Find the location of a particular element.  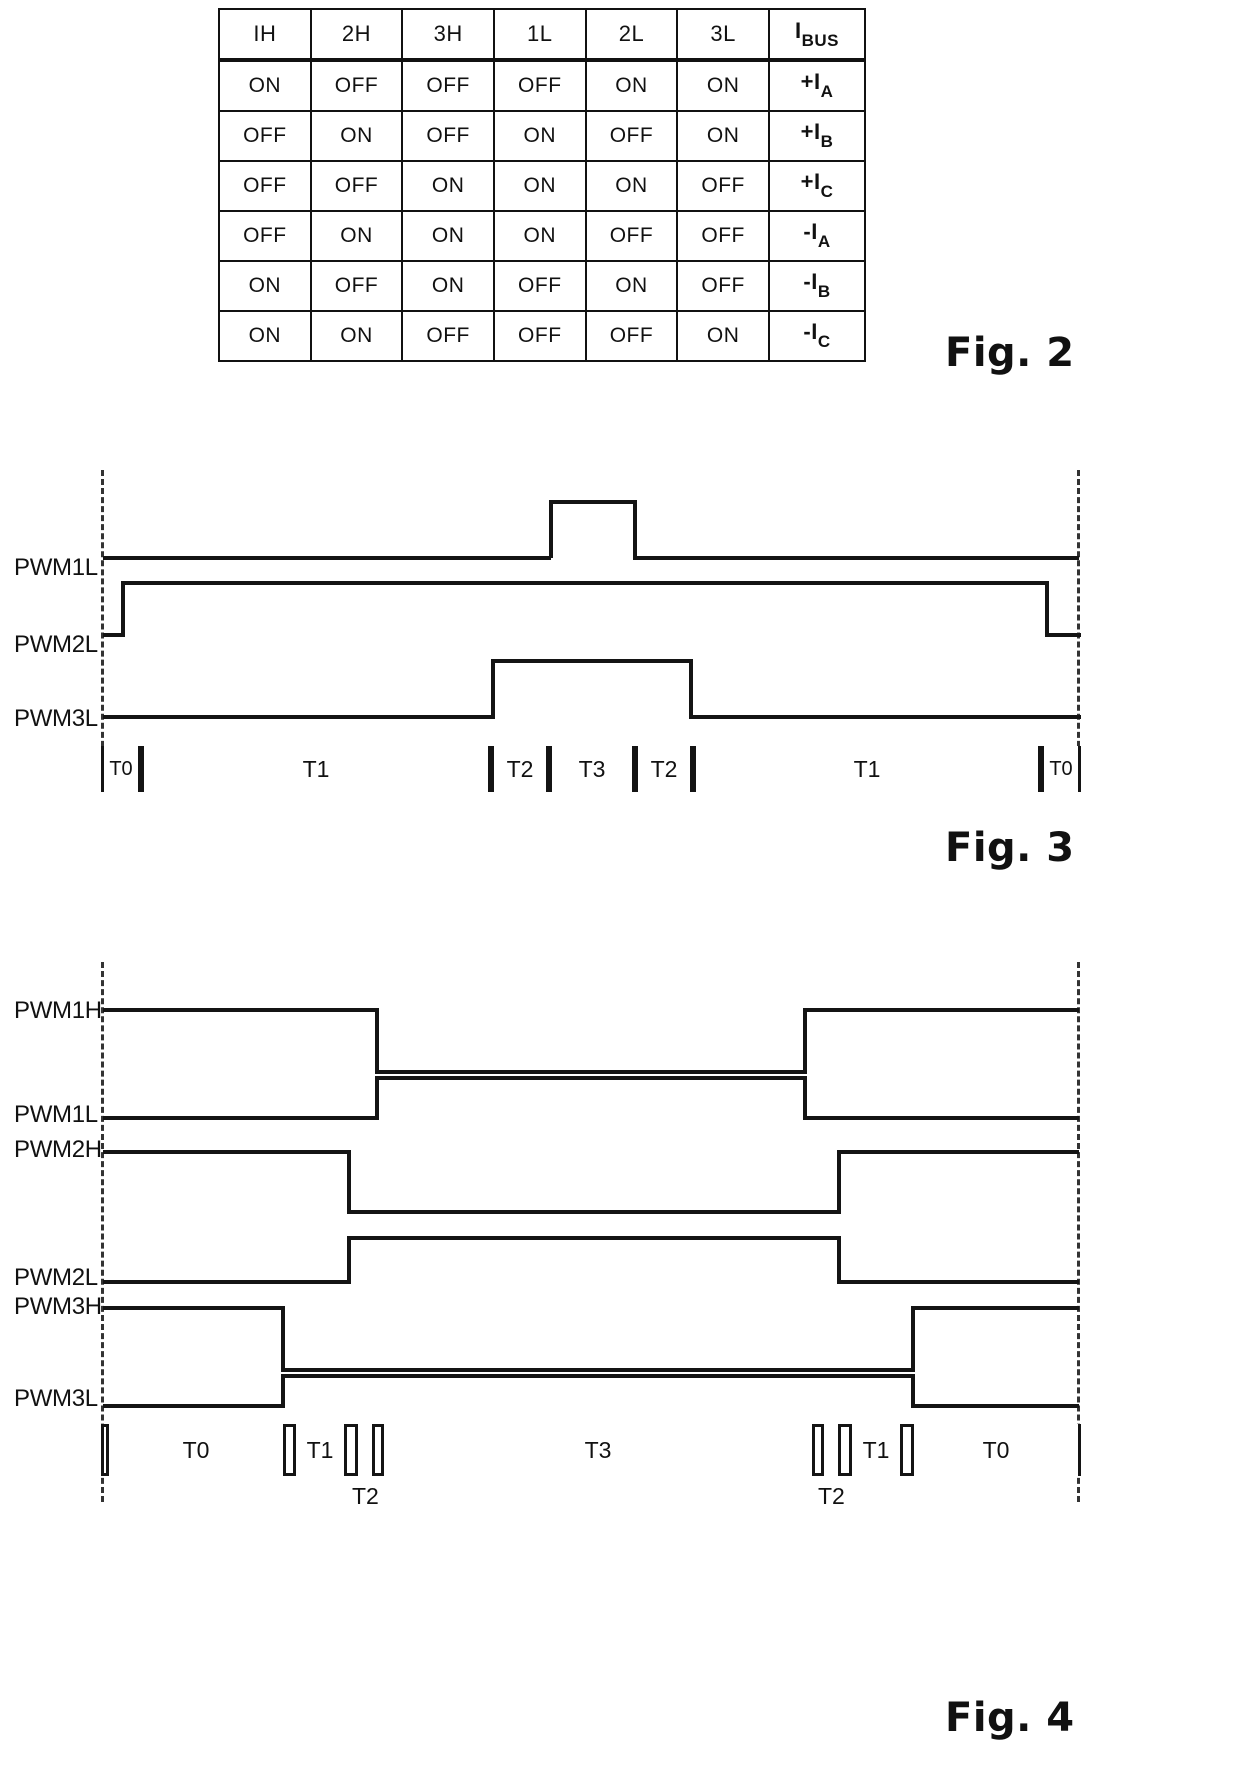

ibus-value: -IA is located at coordinates (817, 235).